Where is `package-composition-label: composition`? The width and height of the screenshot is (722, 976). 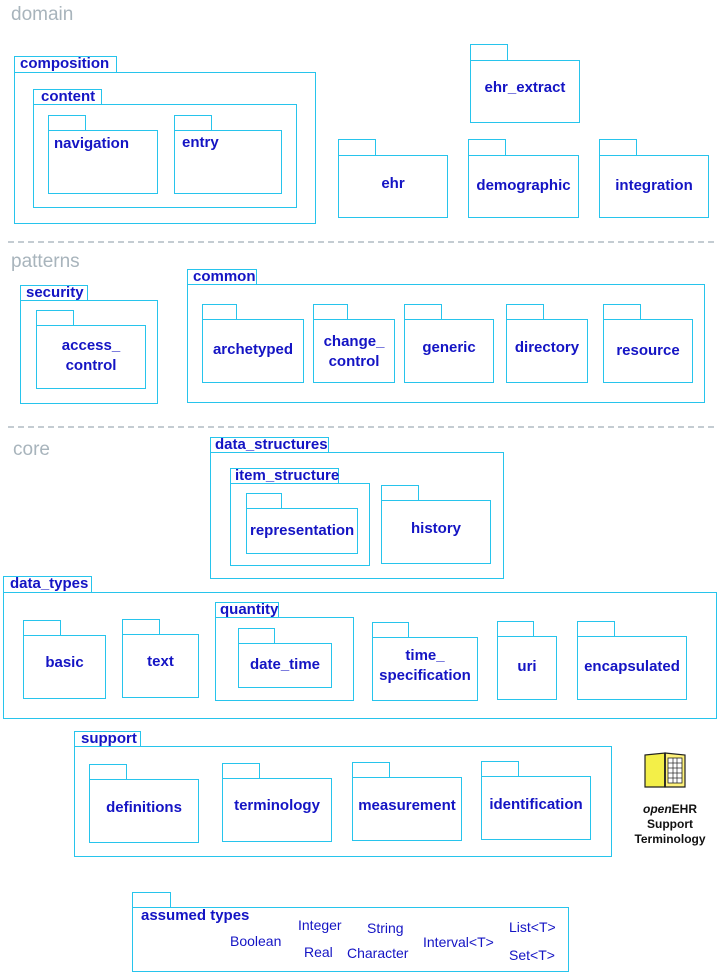
package-composition-label: composition is located at coordinates (65, 63).